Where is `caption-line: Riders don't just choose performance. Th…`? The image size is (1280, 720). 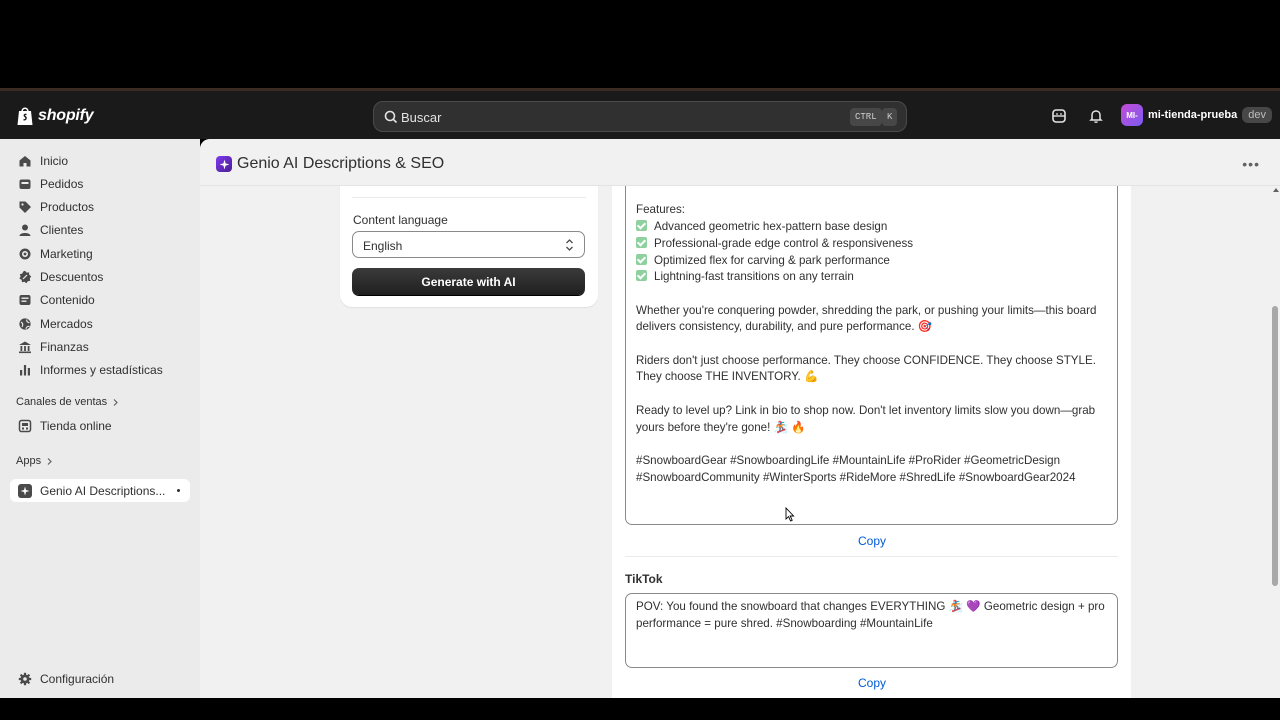 caption-line: Riders don't just choose performance. Th… is located at coordinates (866, 360).